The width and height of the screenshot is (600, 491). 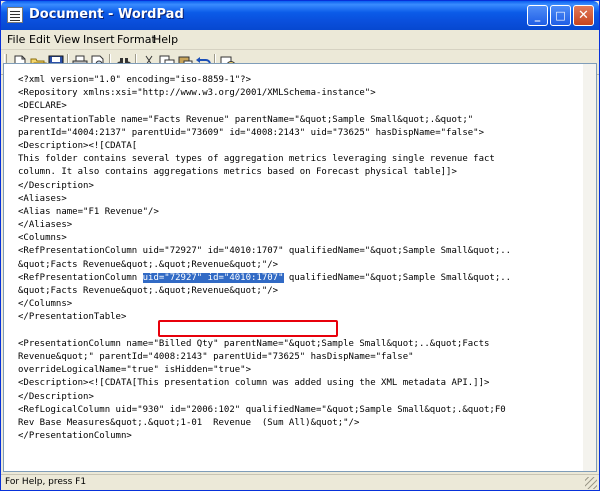 What do you see at coordinates (106, 14) in the screenshot?
I see `window-title: Document - WordPad` at bounding box center [106, 14].